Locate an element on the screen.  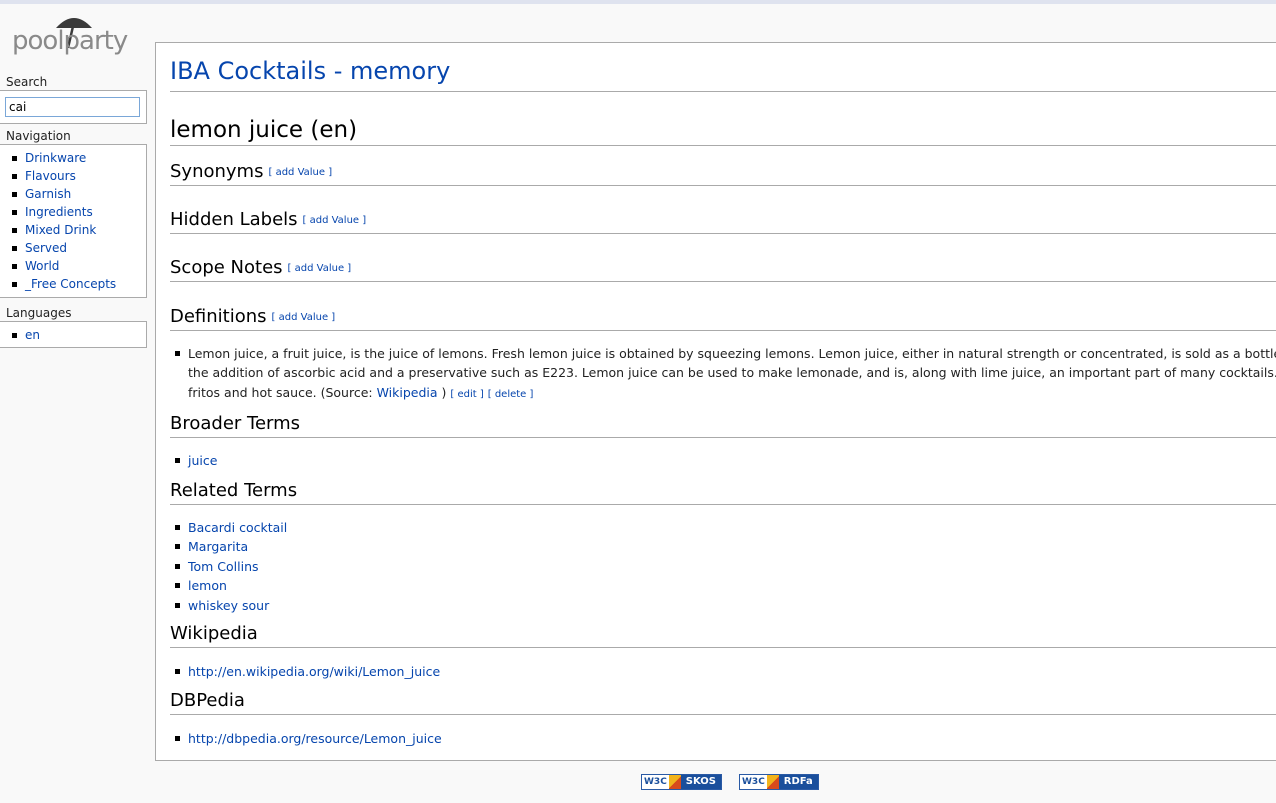
related-term-item: Tom Collins is located at coordinates (723, 566).